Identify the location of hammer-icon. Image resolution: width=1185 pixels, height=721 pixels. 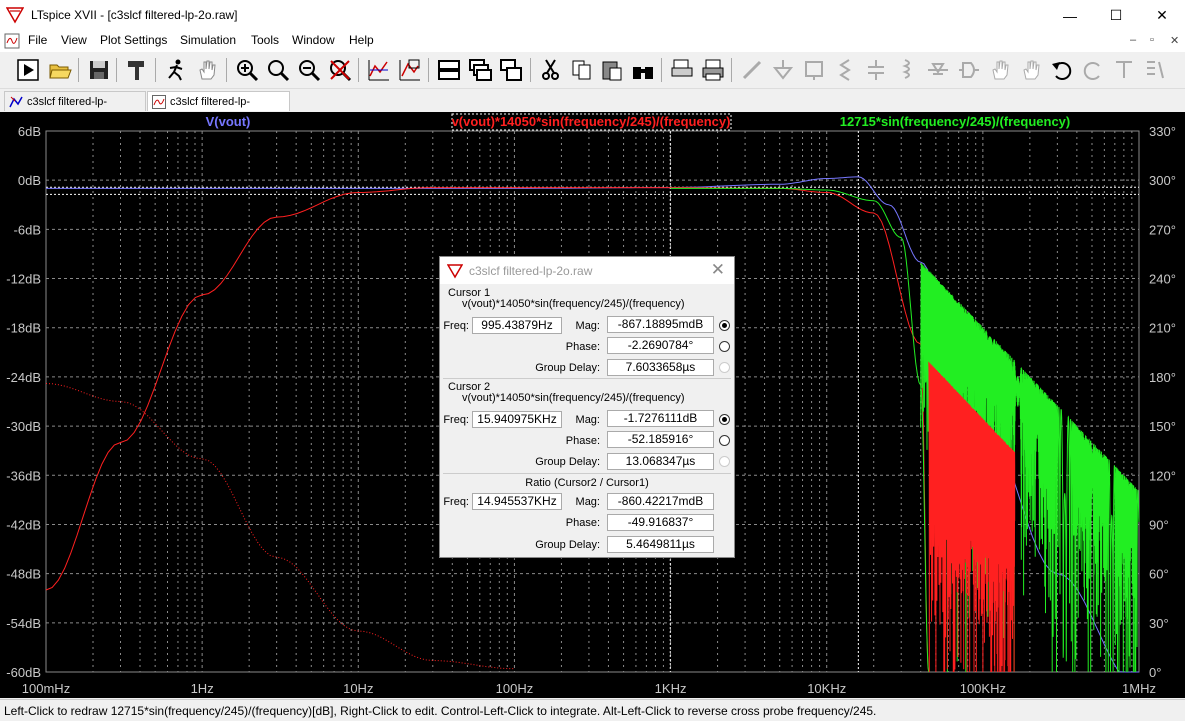
(137, 70).